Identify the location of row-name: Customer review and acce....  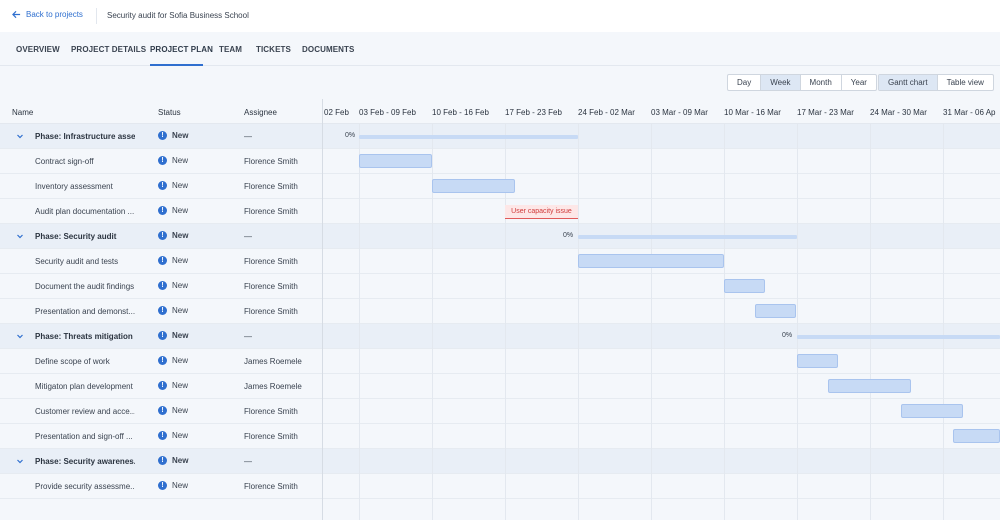
(85, 411).